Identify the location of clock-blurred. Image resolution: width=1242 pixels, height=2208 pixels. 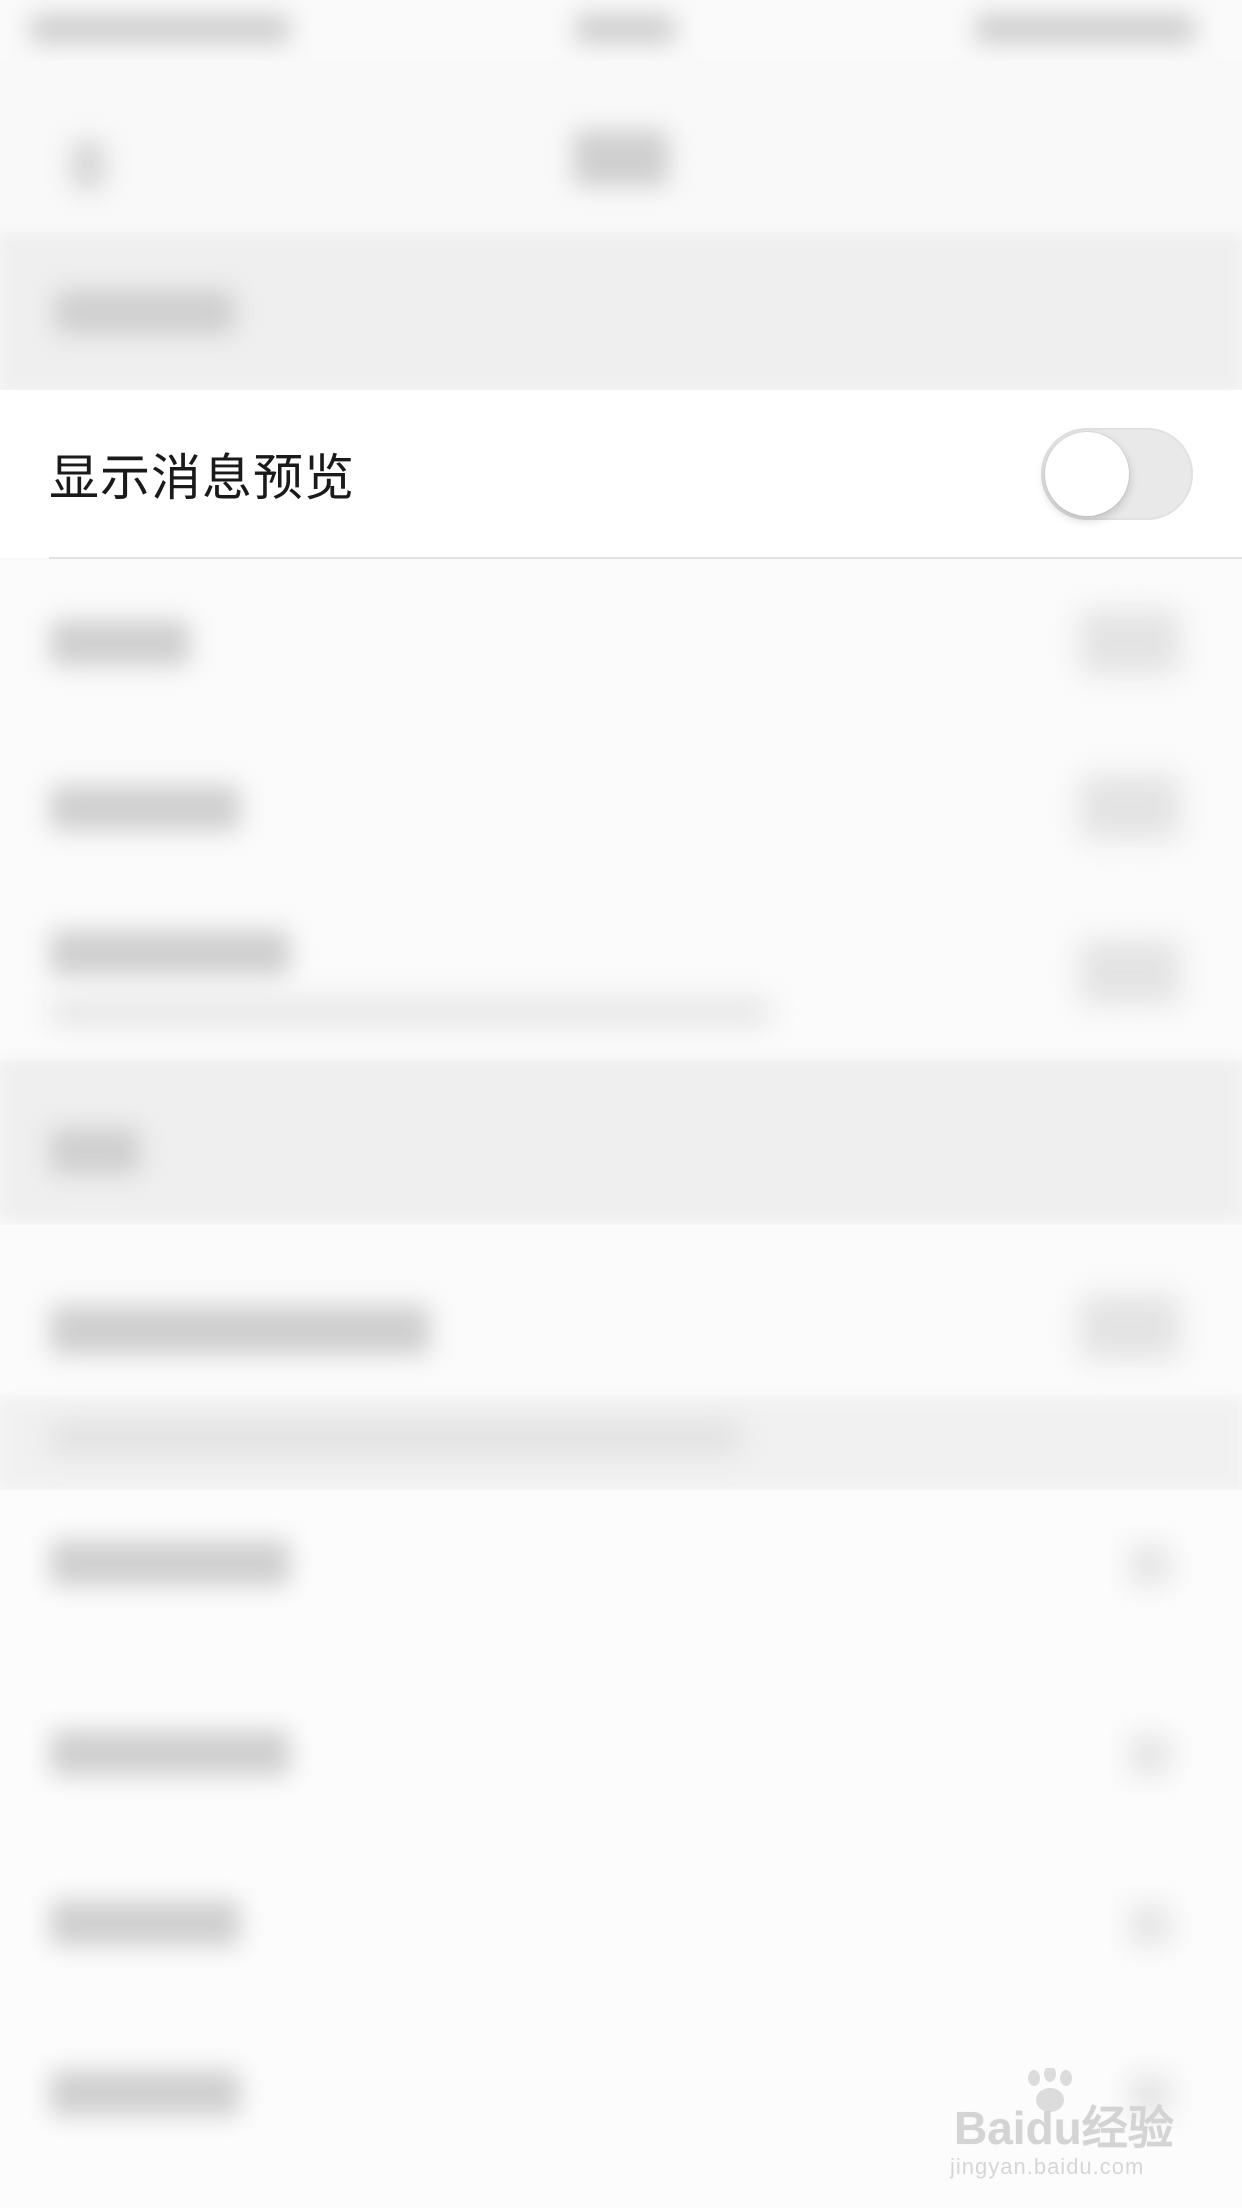
(625, 29).